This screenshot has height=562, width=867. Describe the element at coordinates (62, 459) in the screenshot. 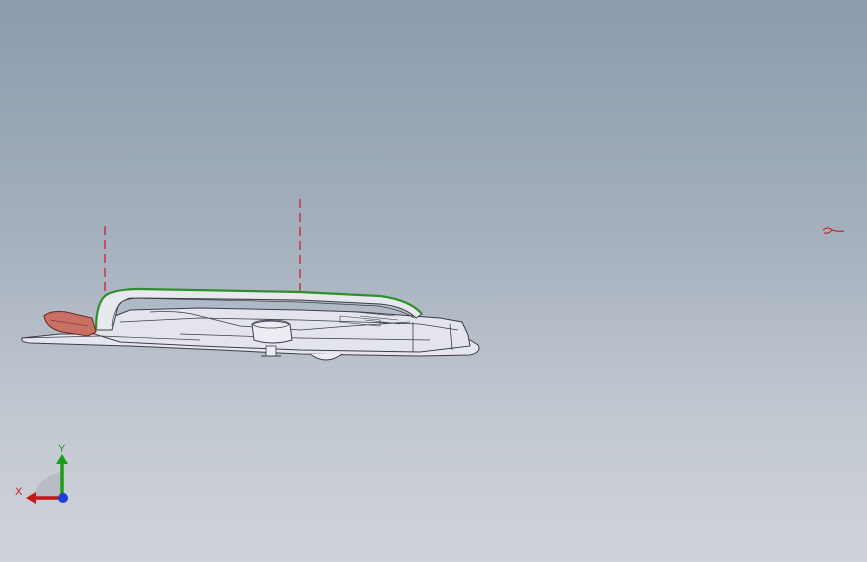

I see `y-axis-arrow` at that location.